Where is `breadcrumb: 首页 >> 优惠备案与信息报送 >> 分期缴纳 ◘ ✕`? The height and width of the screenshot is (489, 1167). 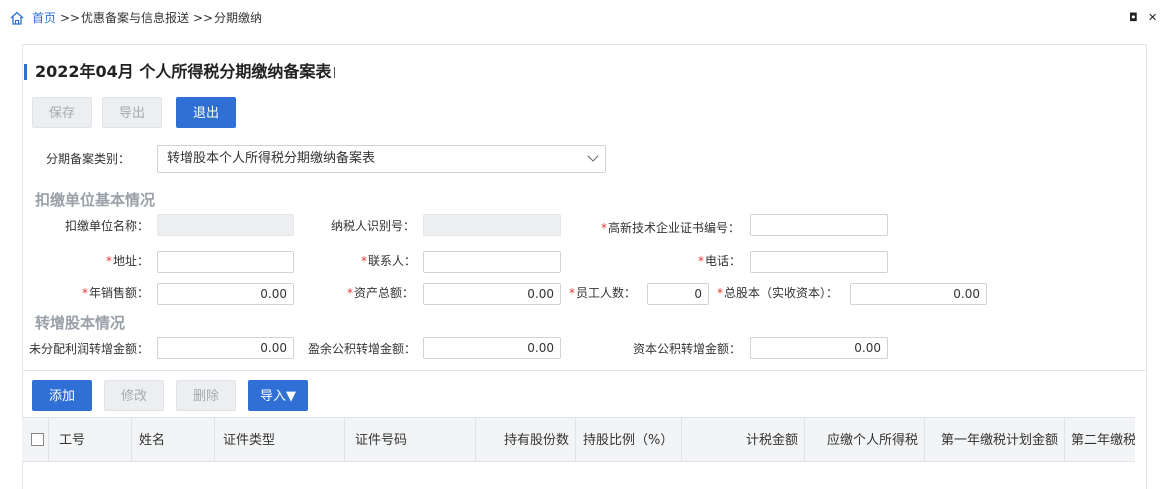 breadcrumb: 首页 >> 优惠备案与信息报送 >> 分期缴纳 ◘ ✕ is located at coordinates (583, 18).